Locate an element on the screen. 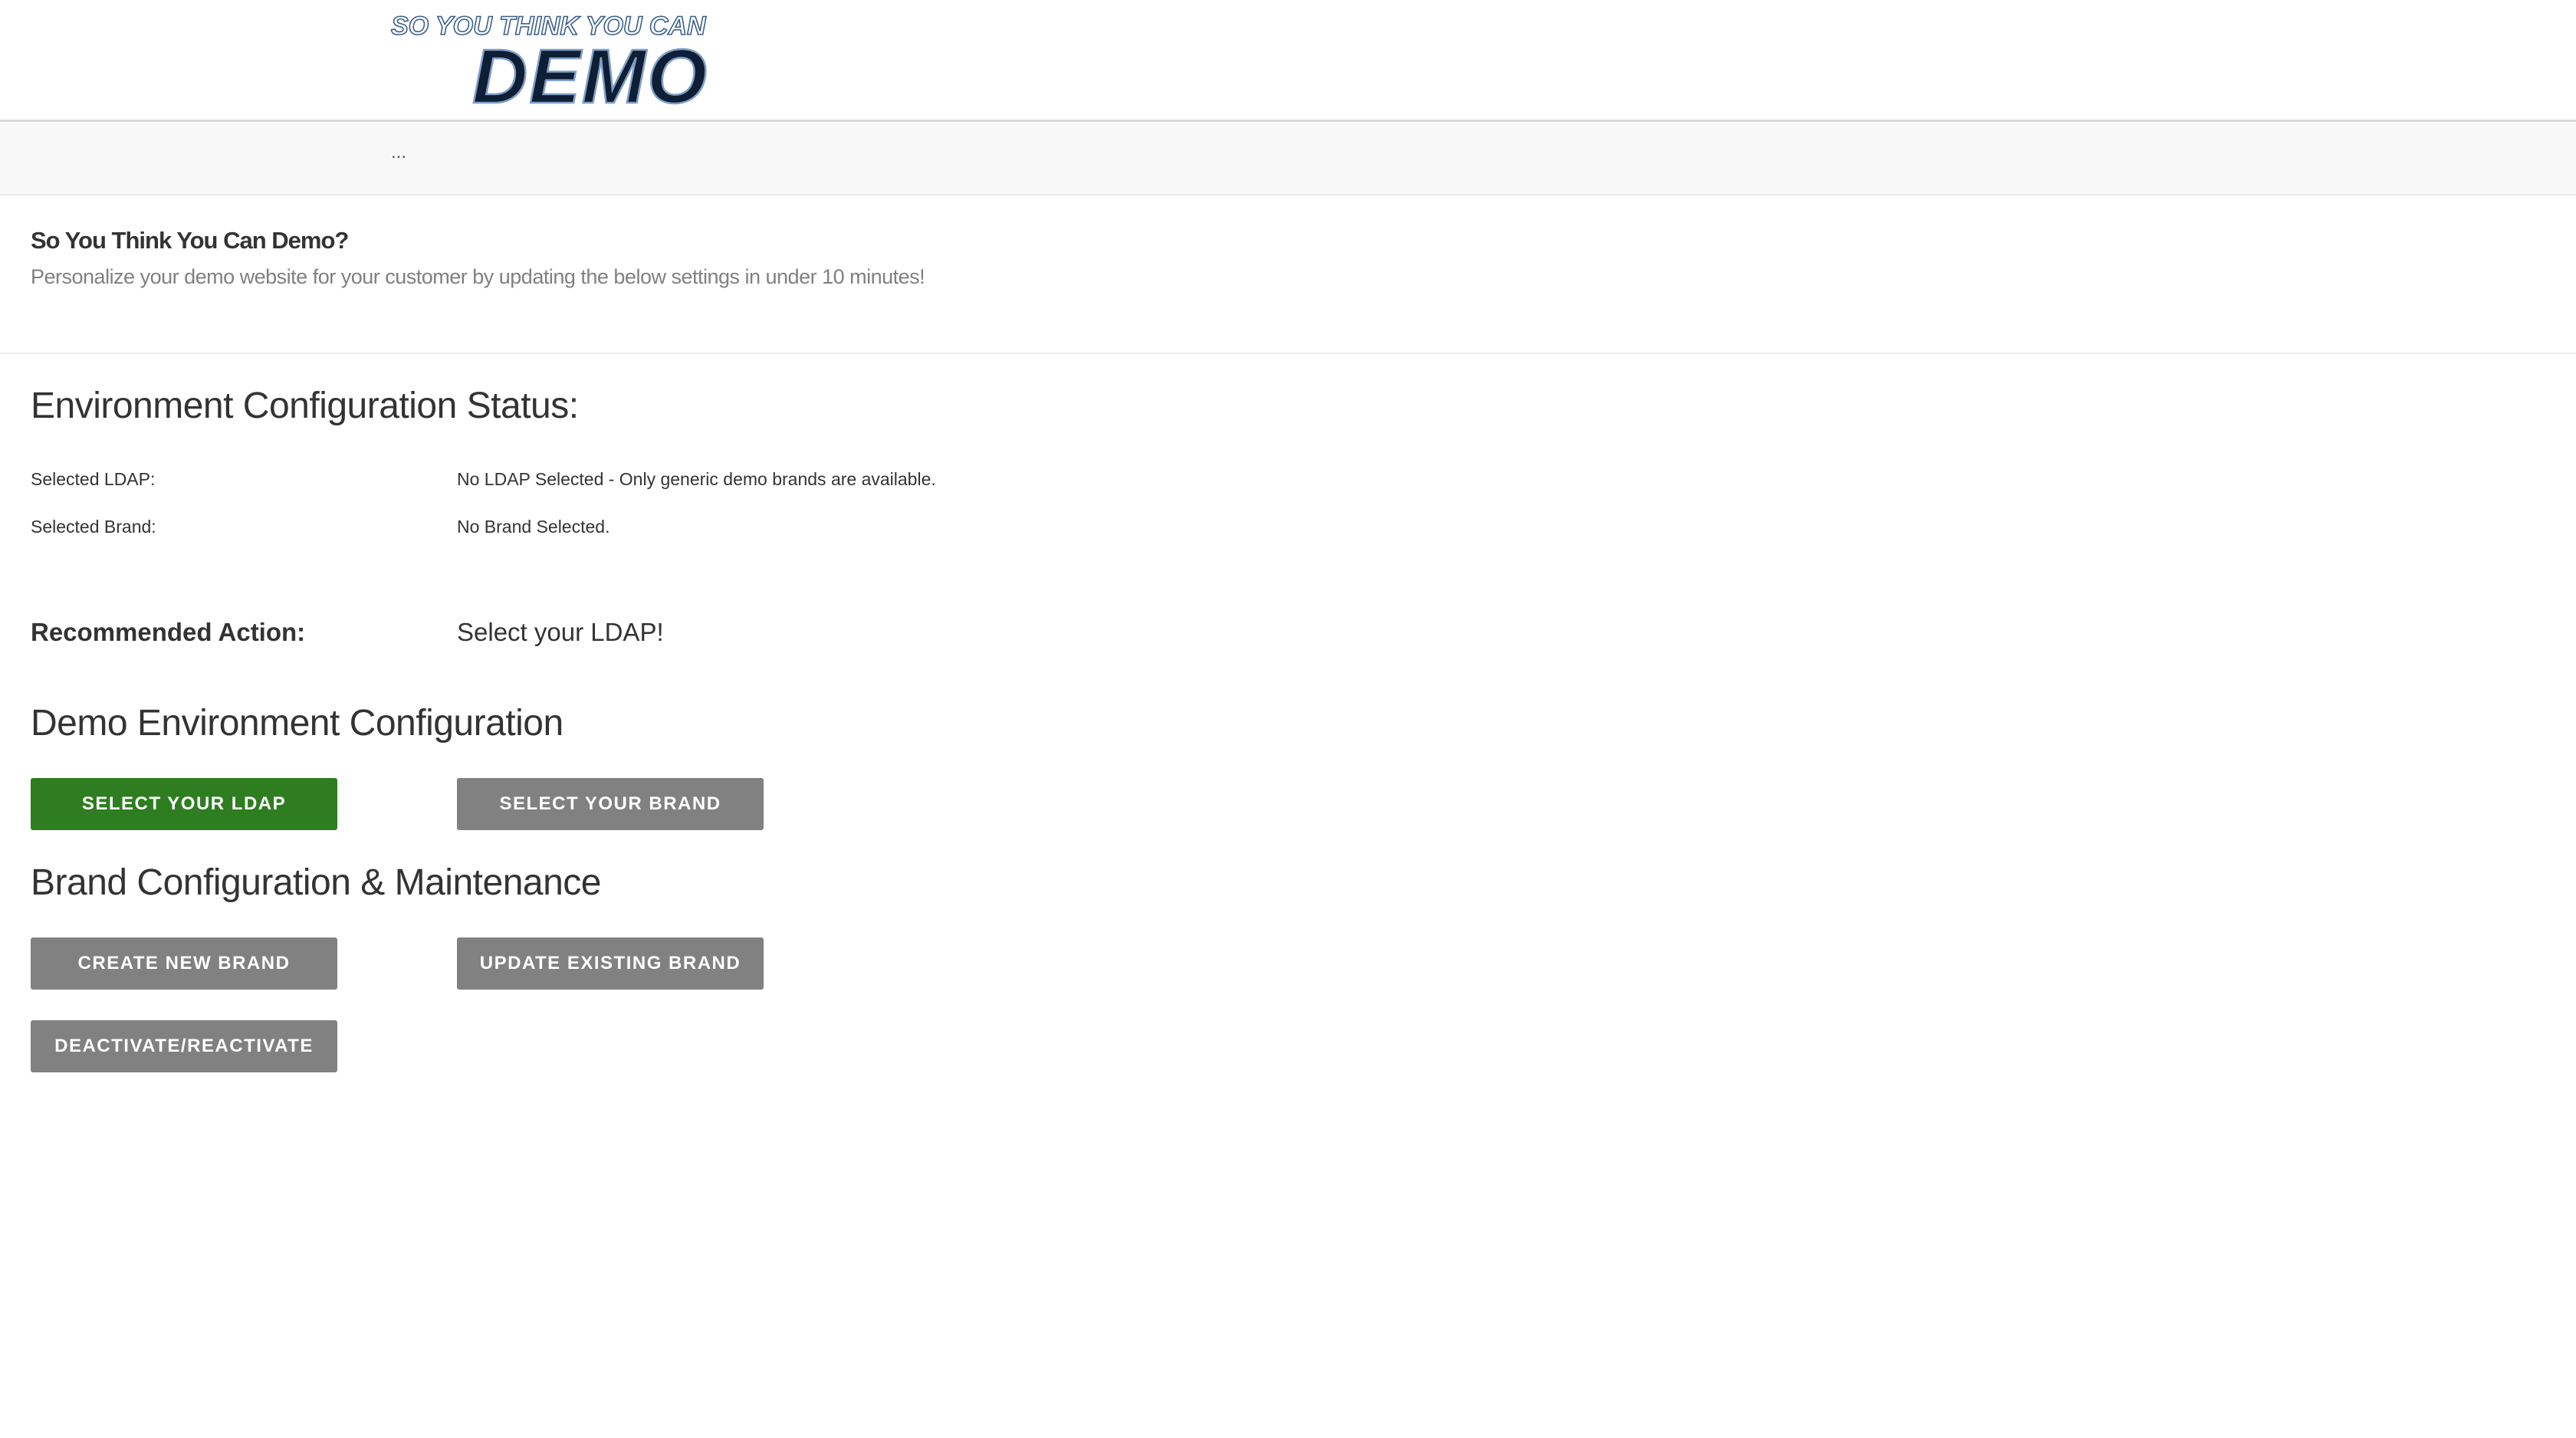  recommended-action-label: Recommended Action: is located at coordinates (169, 632).